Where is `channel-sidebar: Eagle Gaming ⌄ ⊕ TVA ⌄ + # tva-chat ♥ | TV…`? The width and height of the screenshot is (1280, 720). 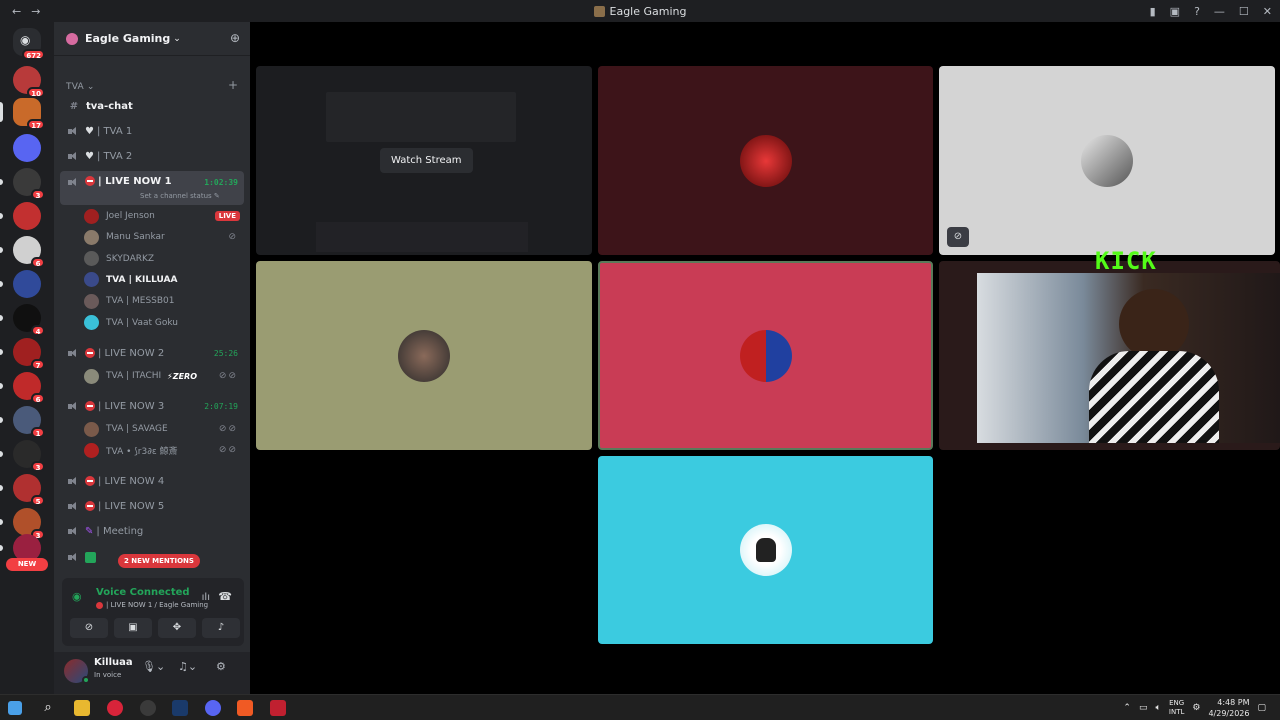
channel-sidebar: Eagle Gaming ⌄ ⊕ TVA ⌄ + # tva-chat ♥ | TV… is located at coordinates (152, 358).